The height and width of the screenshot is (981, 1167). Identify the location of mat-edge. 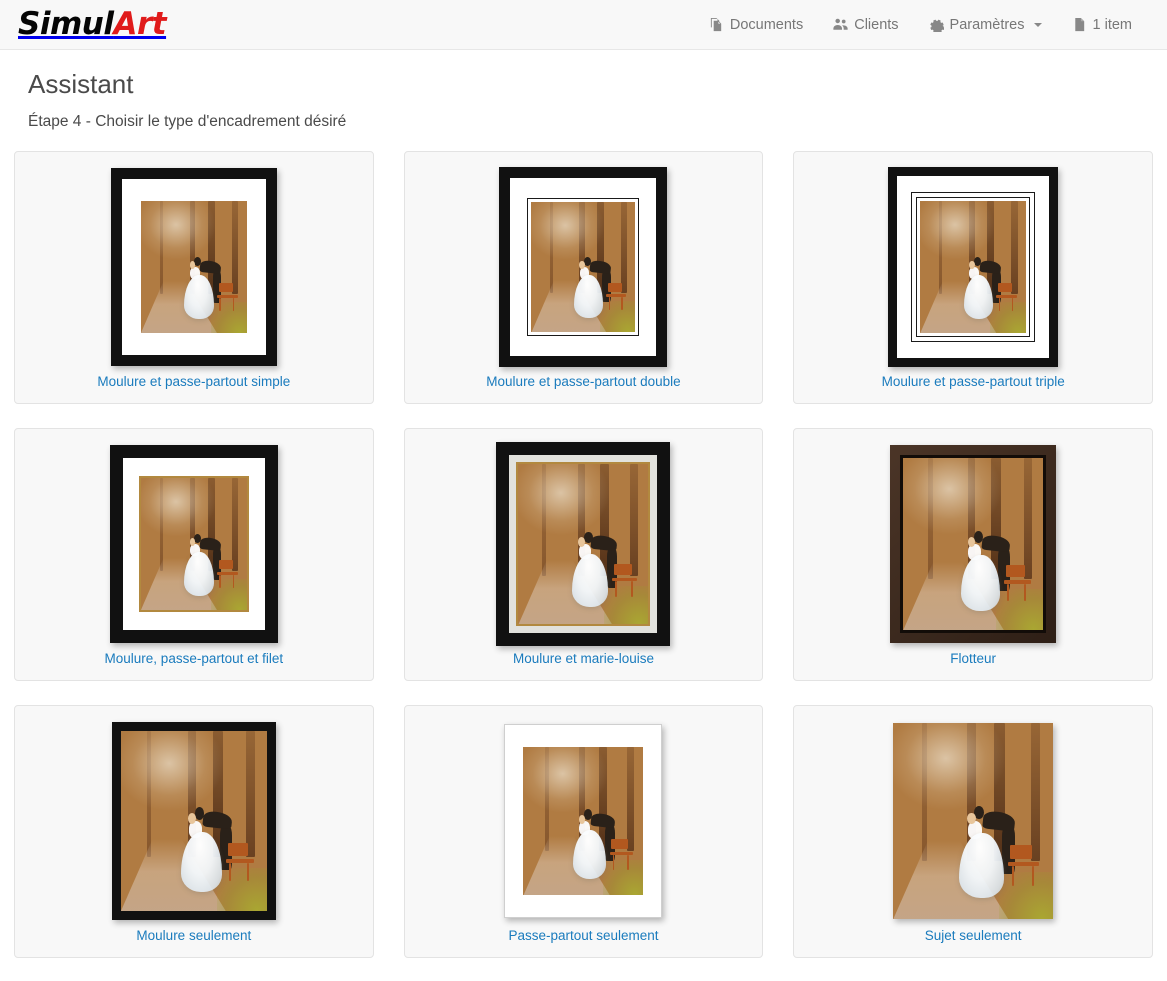
(583, 821).